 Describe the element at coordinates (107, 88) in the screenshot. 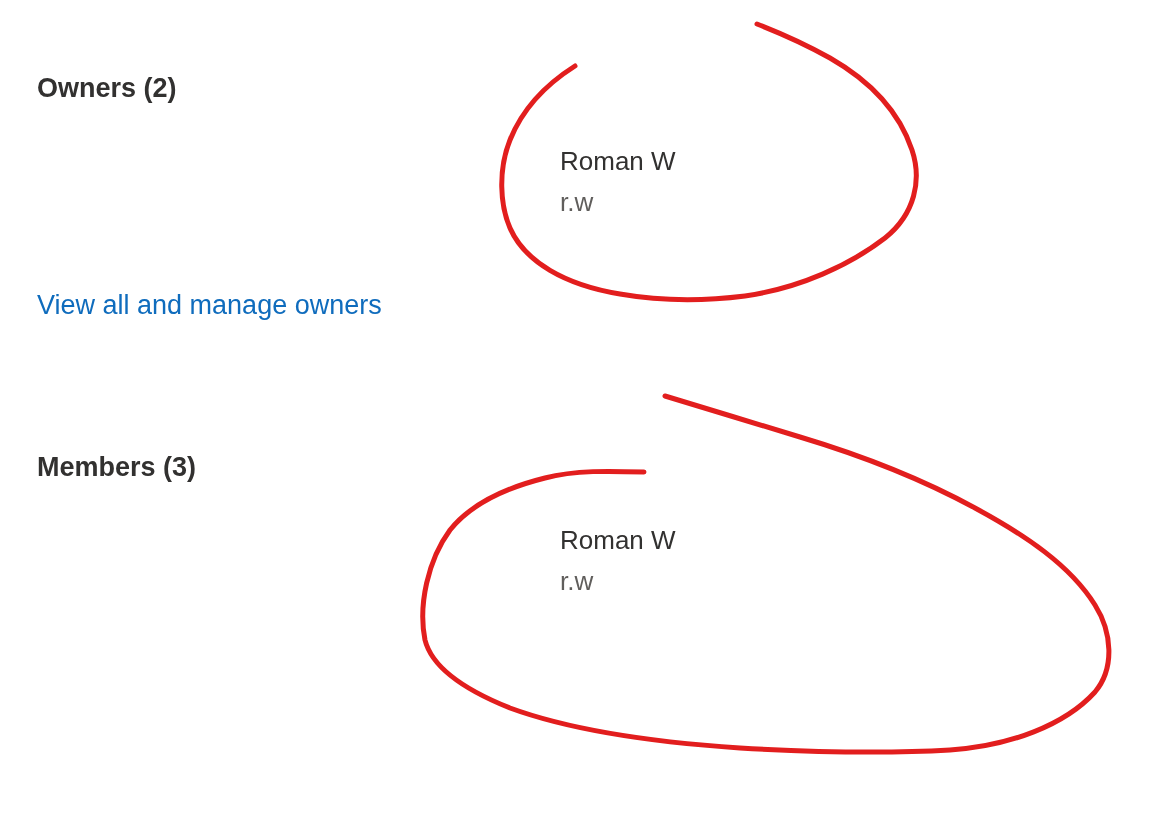

I see `section-heading: Owners (2)` at that location.